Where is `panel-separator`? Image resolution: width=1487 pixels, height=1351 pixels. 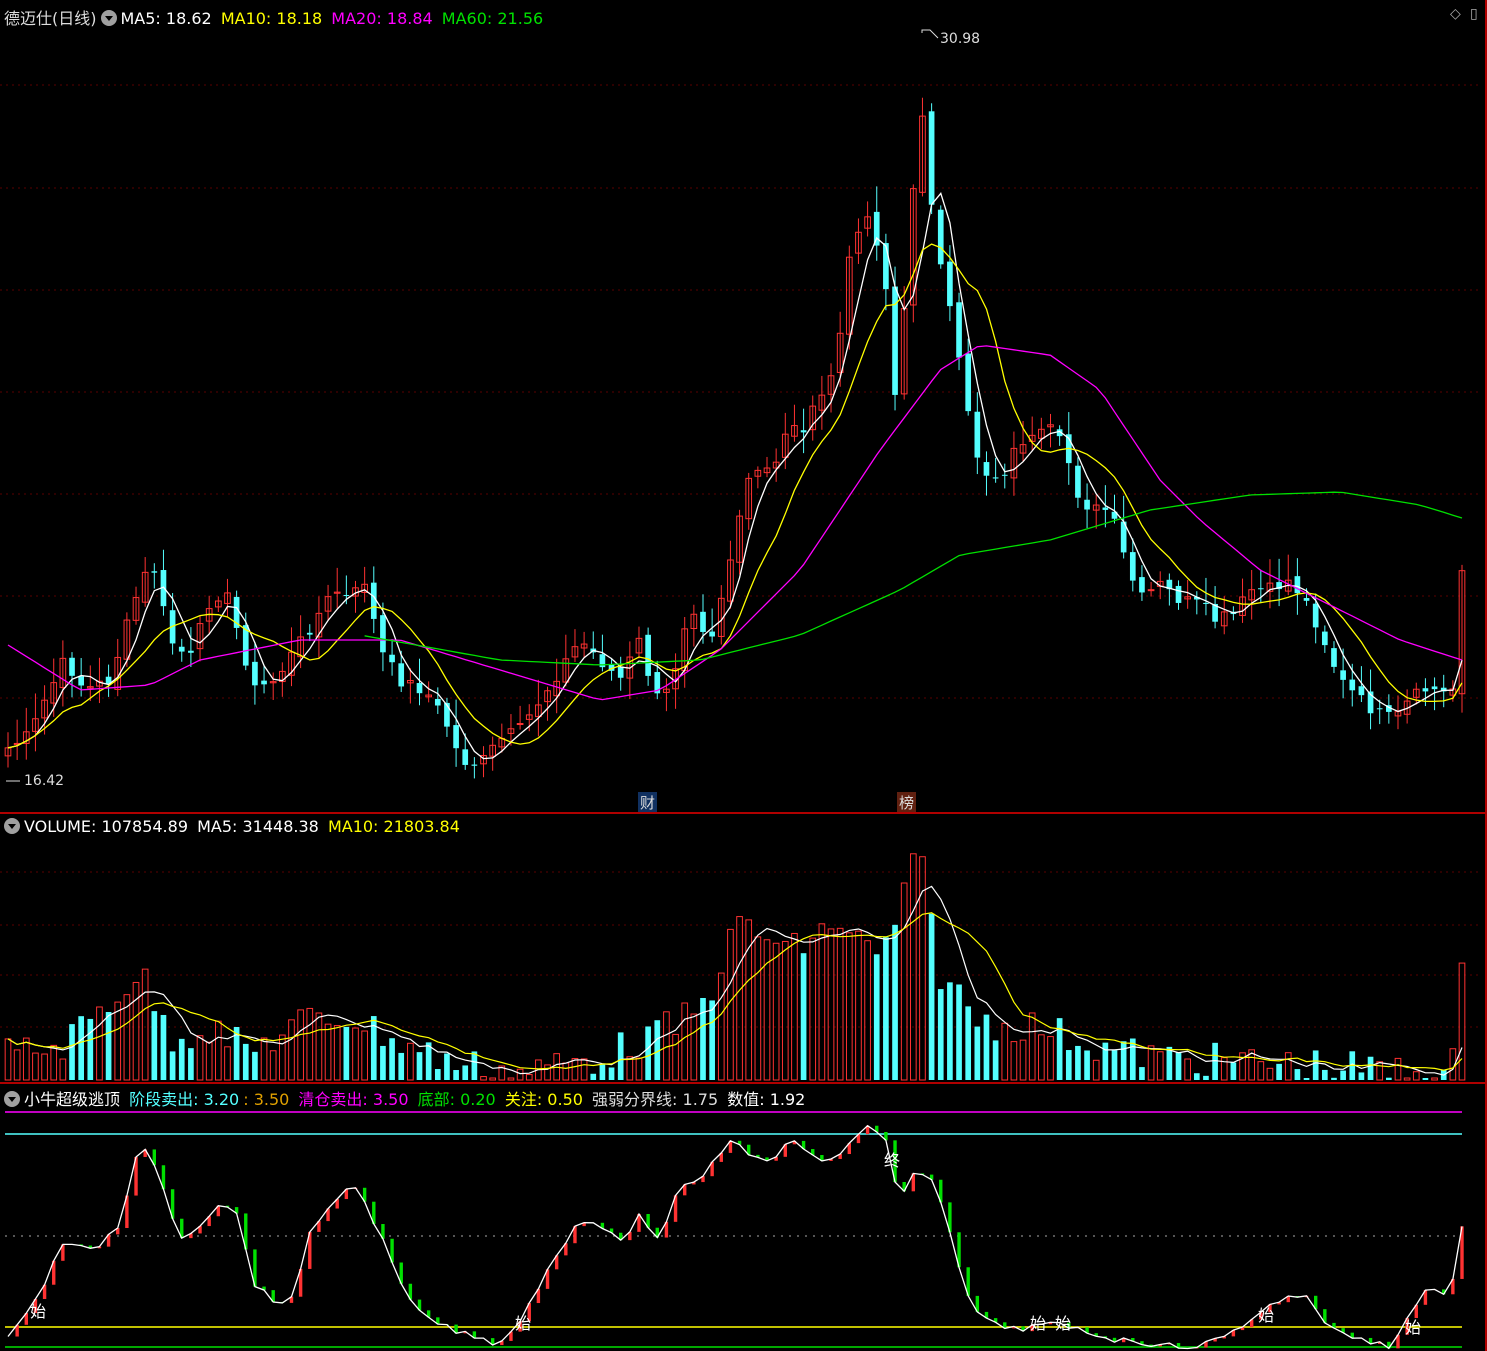 panel-separator is located at coordinates (743, 813).